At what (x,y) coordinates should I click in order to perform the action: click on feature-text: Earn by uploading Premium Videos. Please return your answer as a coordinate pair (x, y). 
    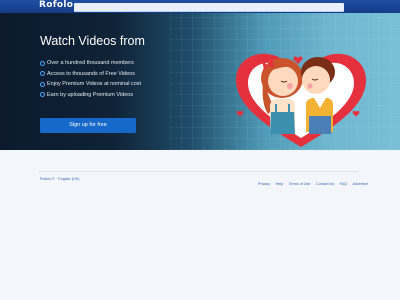
    Looking at the image, I should click on (90, 94).